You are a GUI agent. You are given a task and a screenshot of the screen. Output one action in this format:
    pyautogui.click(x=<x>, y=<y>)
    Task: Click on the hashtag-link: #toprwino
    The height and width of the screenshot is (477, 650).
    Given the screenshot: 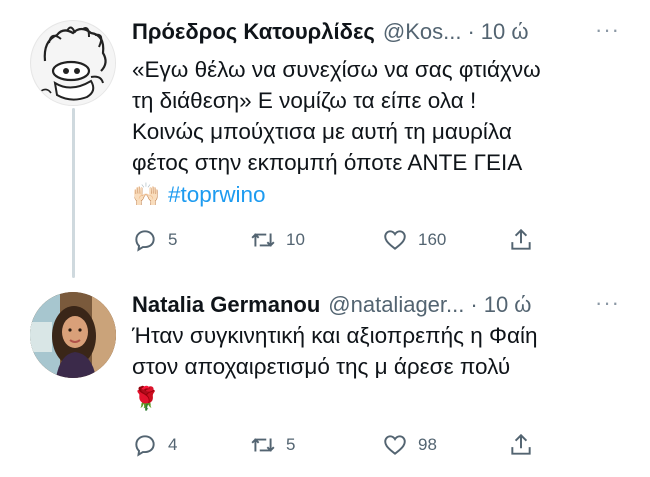 What is the action you would take?
    pyautogui.click(x=217, y=194)
    